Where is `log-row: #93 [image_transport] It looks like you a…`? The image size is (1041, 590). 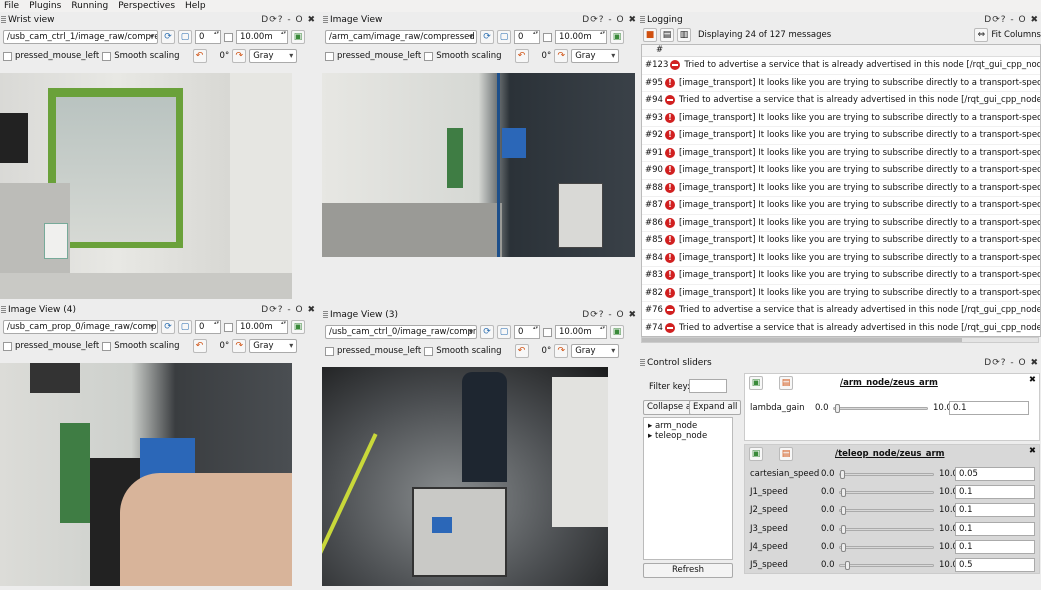
log-row: #93 [image_transport] It looks like you a… is located at coordinates (841, 118).